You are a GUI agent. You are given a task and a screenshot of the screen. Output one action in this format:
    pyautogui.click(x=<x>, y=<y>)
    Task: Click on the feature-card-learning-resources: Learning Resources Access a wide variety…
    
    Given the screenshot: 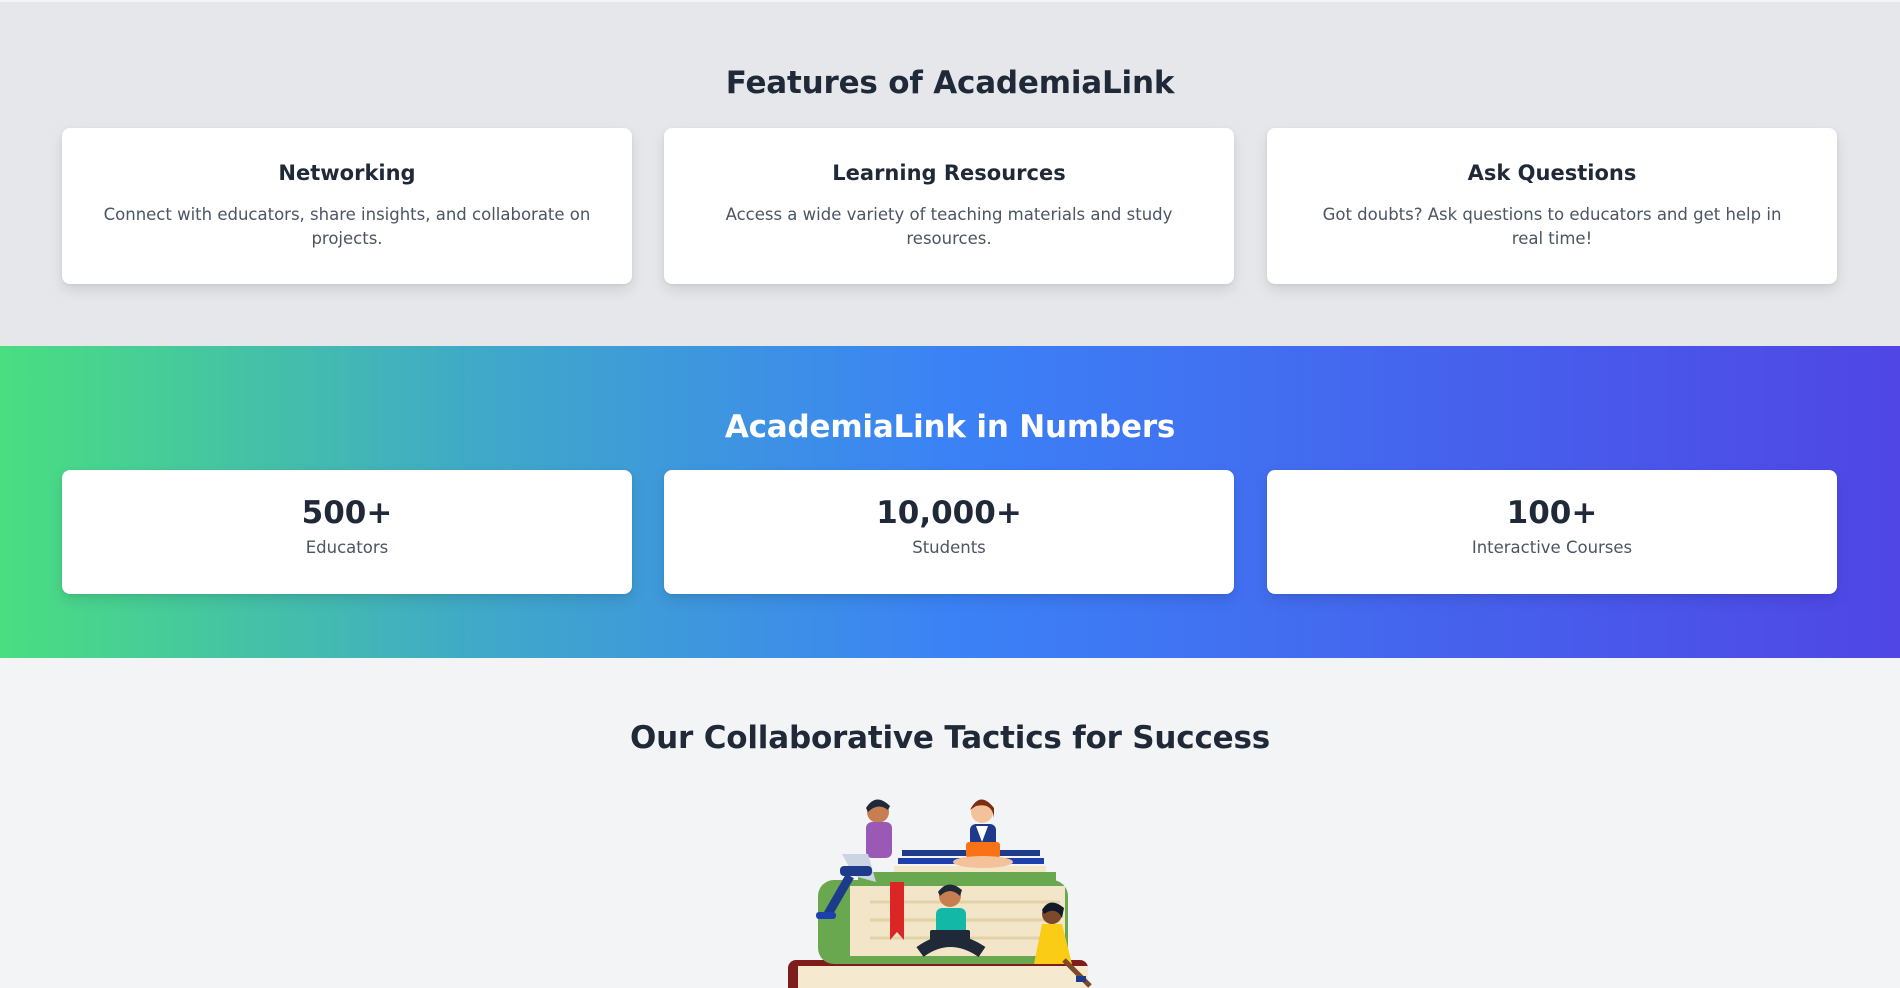 What is the action you would take?
    pyautogui.click(x=949, y=206)
    